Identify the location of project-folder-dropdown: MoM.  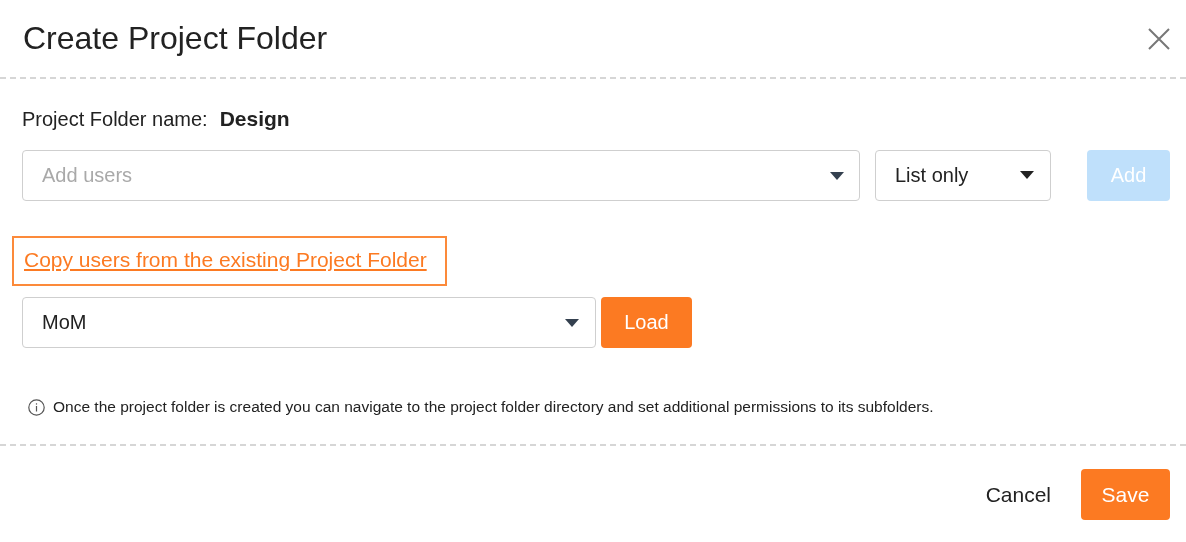
(309, 322).